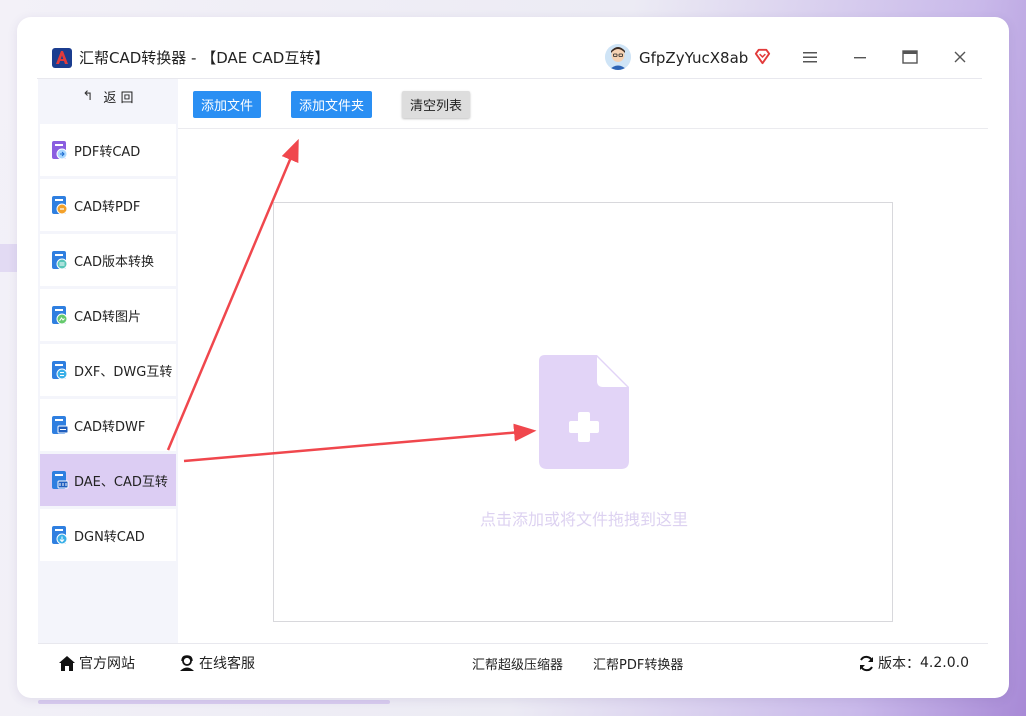 This screenshot has width=1026, height=716. I want to click on footer-bar: 官方网站 在线客服 汇帮超级压缩器 汇帮PDF转换器 版本： 4.2.0.0, so click(513, 662).